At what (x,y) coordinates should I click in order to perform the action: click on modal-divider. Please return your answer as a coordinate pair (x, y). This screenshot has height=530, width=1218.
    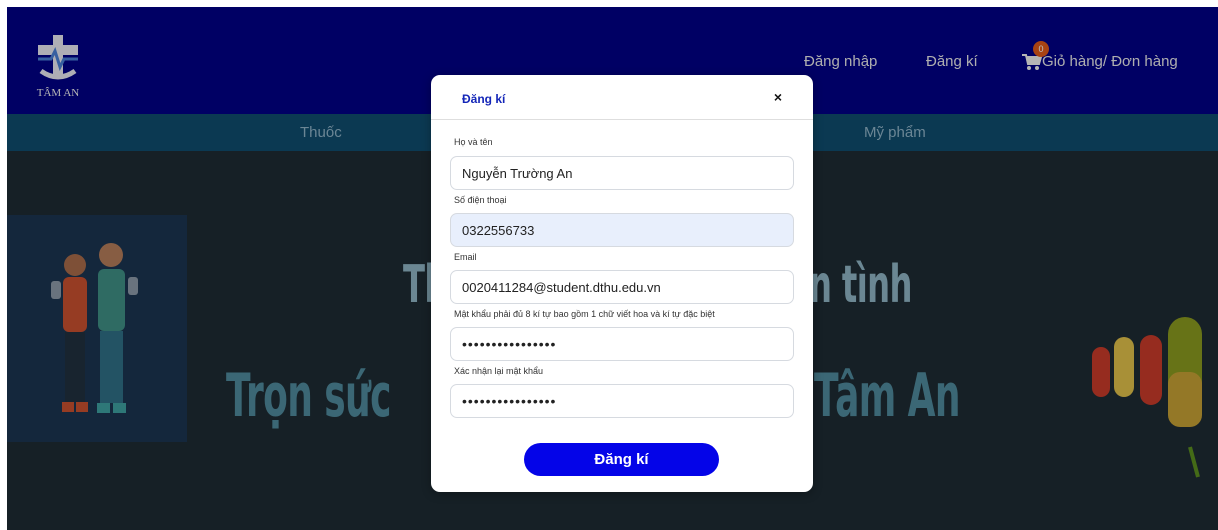
    Looking at the image, I should click on (622, 119).